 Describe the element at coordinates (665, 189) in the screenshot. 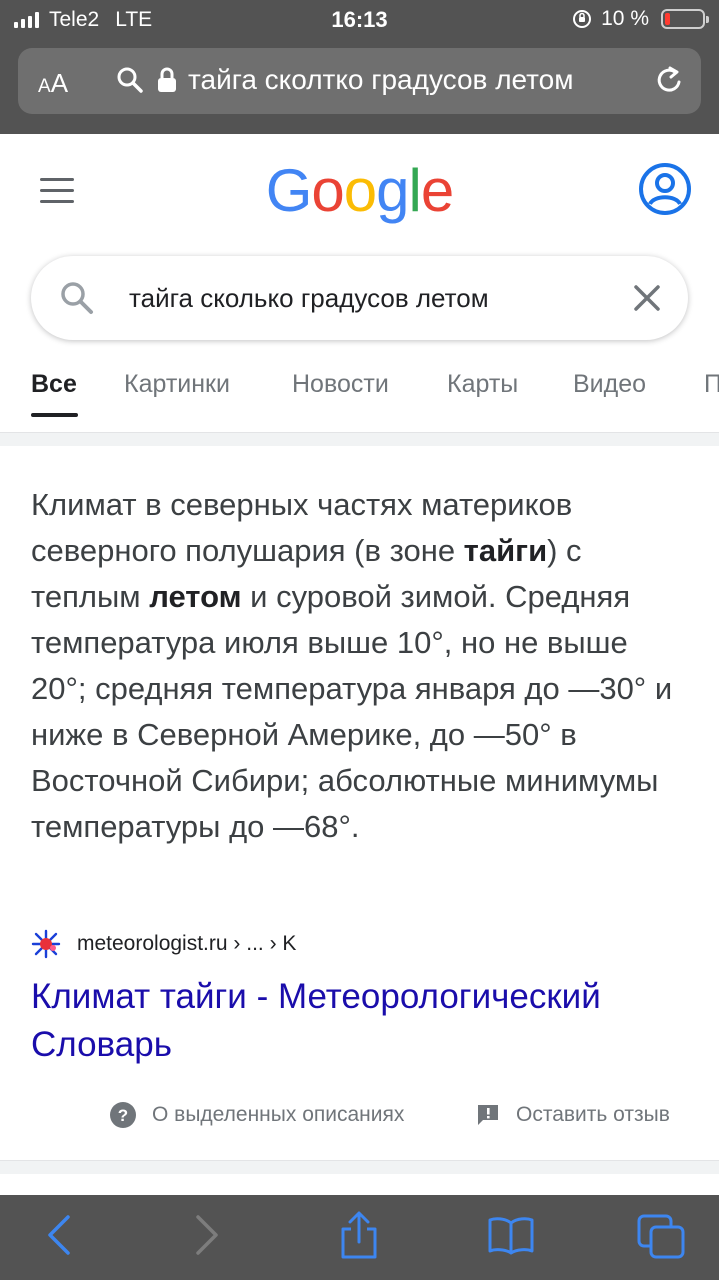

I see `account-icon` at that location.